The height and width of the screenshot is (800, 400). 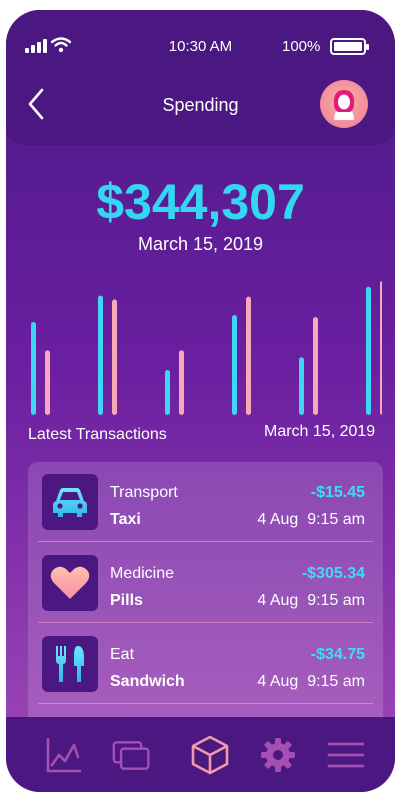 I want to click on transaction-row: Transport Taxi -$15.45 4 Aug 9:15 am, so click(x=205, y=502).